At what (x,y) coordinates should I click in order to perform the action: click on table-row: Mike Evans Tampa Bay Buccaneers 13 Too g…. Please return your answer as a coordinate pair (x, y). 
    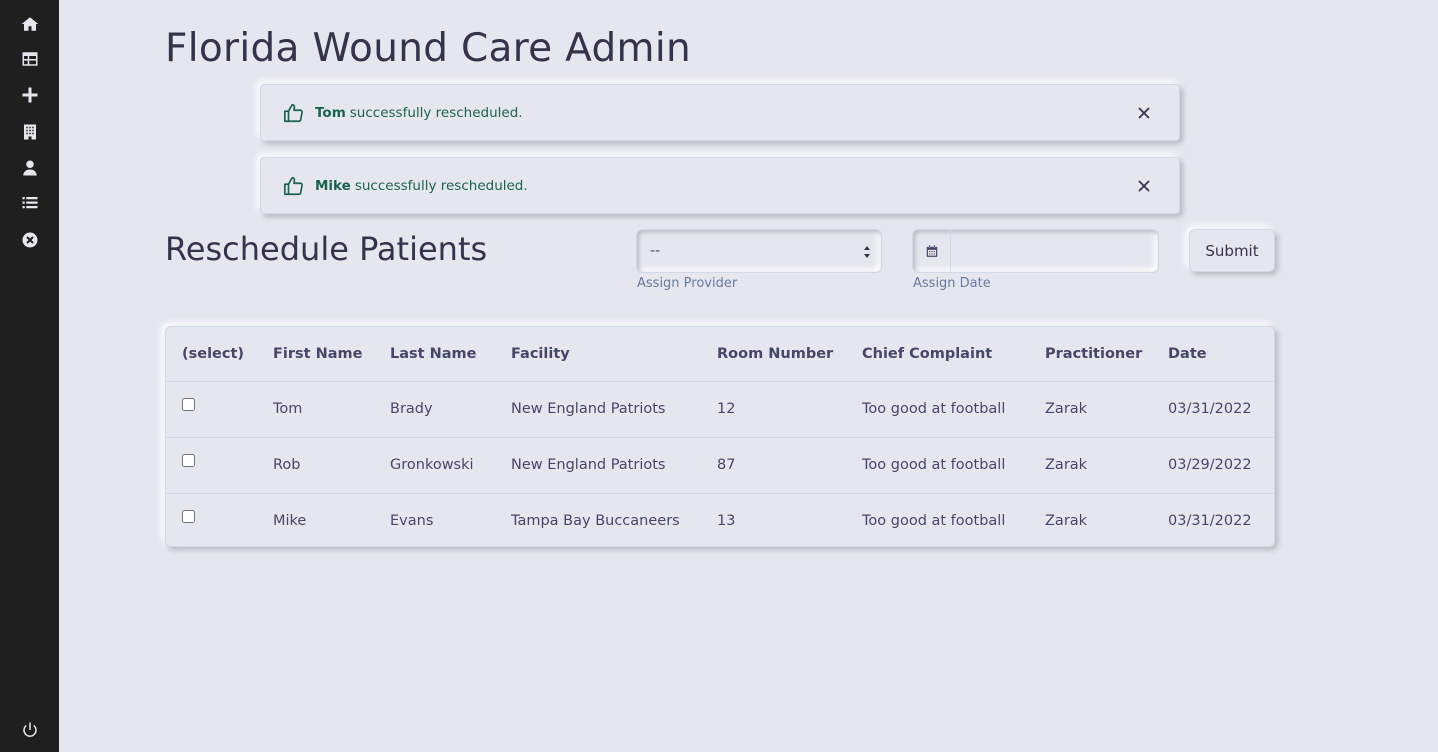
    Looking at the image, I should click on (720, 519).